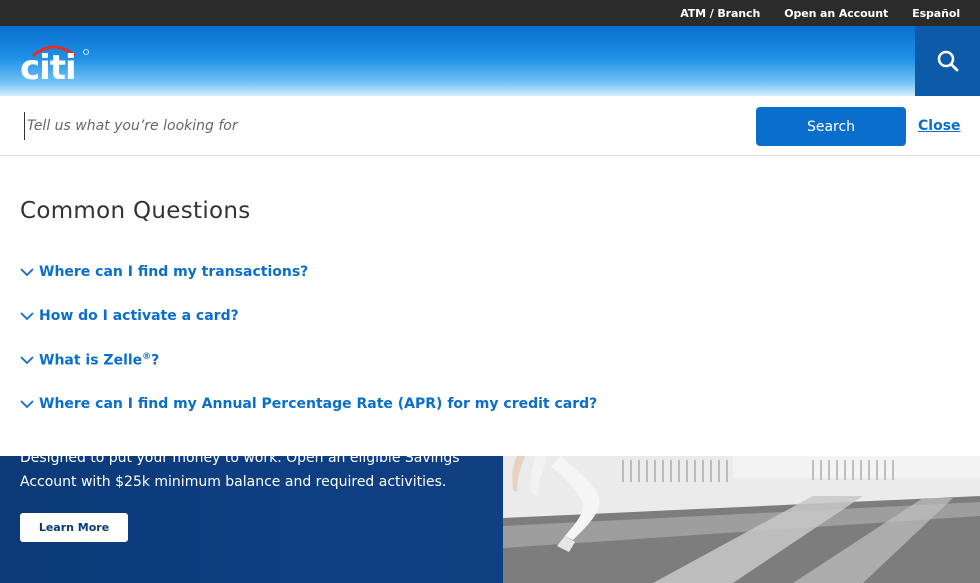 Image resolution: width=980 pixels, height=583 pixels. I want to click on question-text-suffix: ?, so click(155, 360).